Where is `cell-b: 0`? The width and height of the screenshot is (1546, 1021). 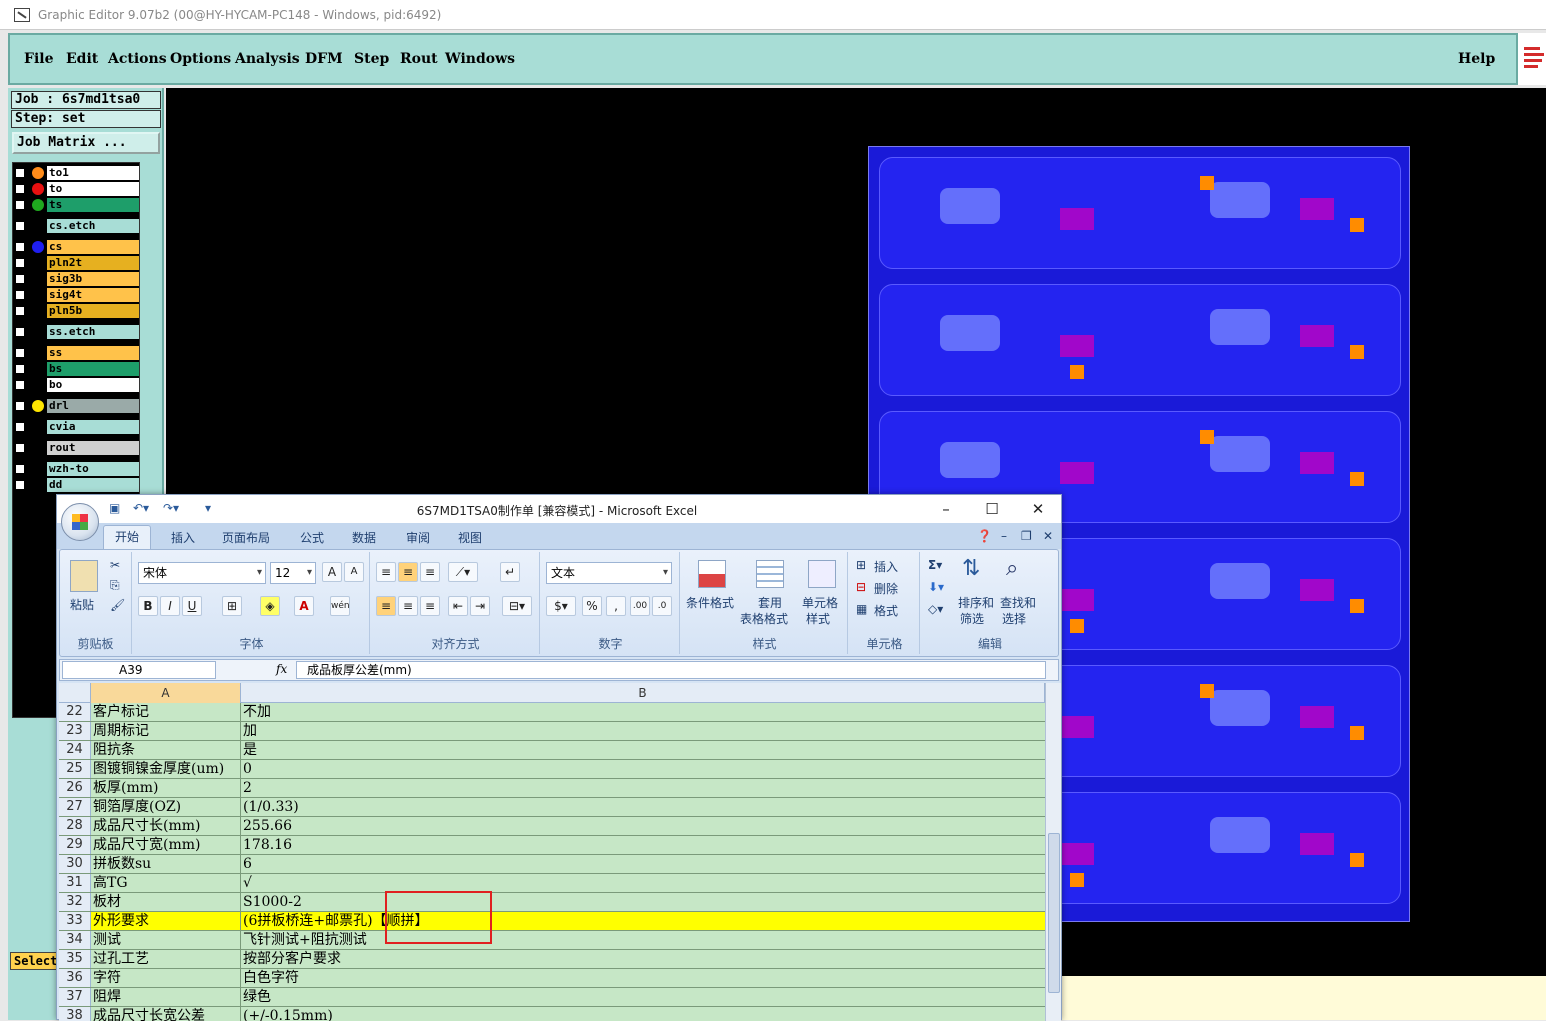
cell-b: 0 is located at coordinates (641, 769).